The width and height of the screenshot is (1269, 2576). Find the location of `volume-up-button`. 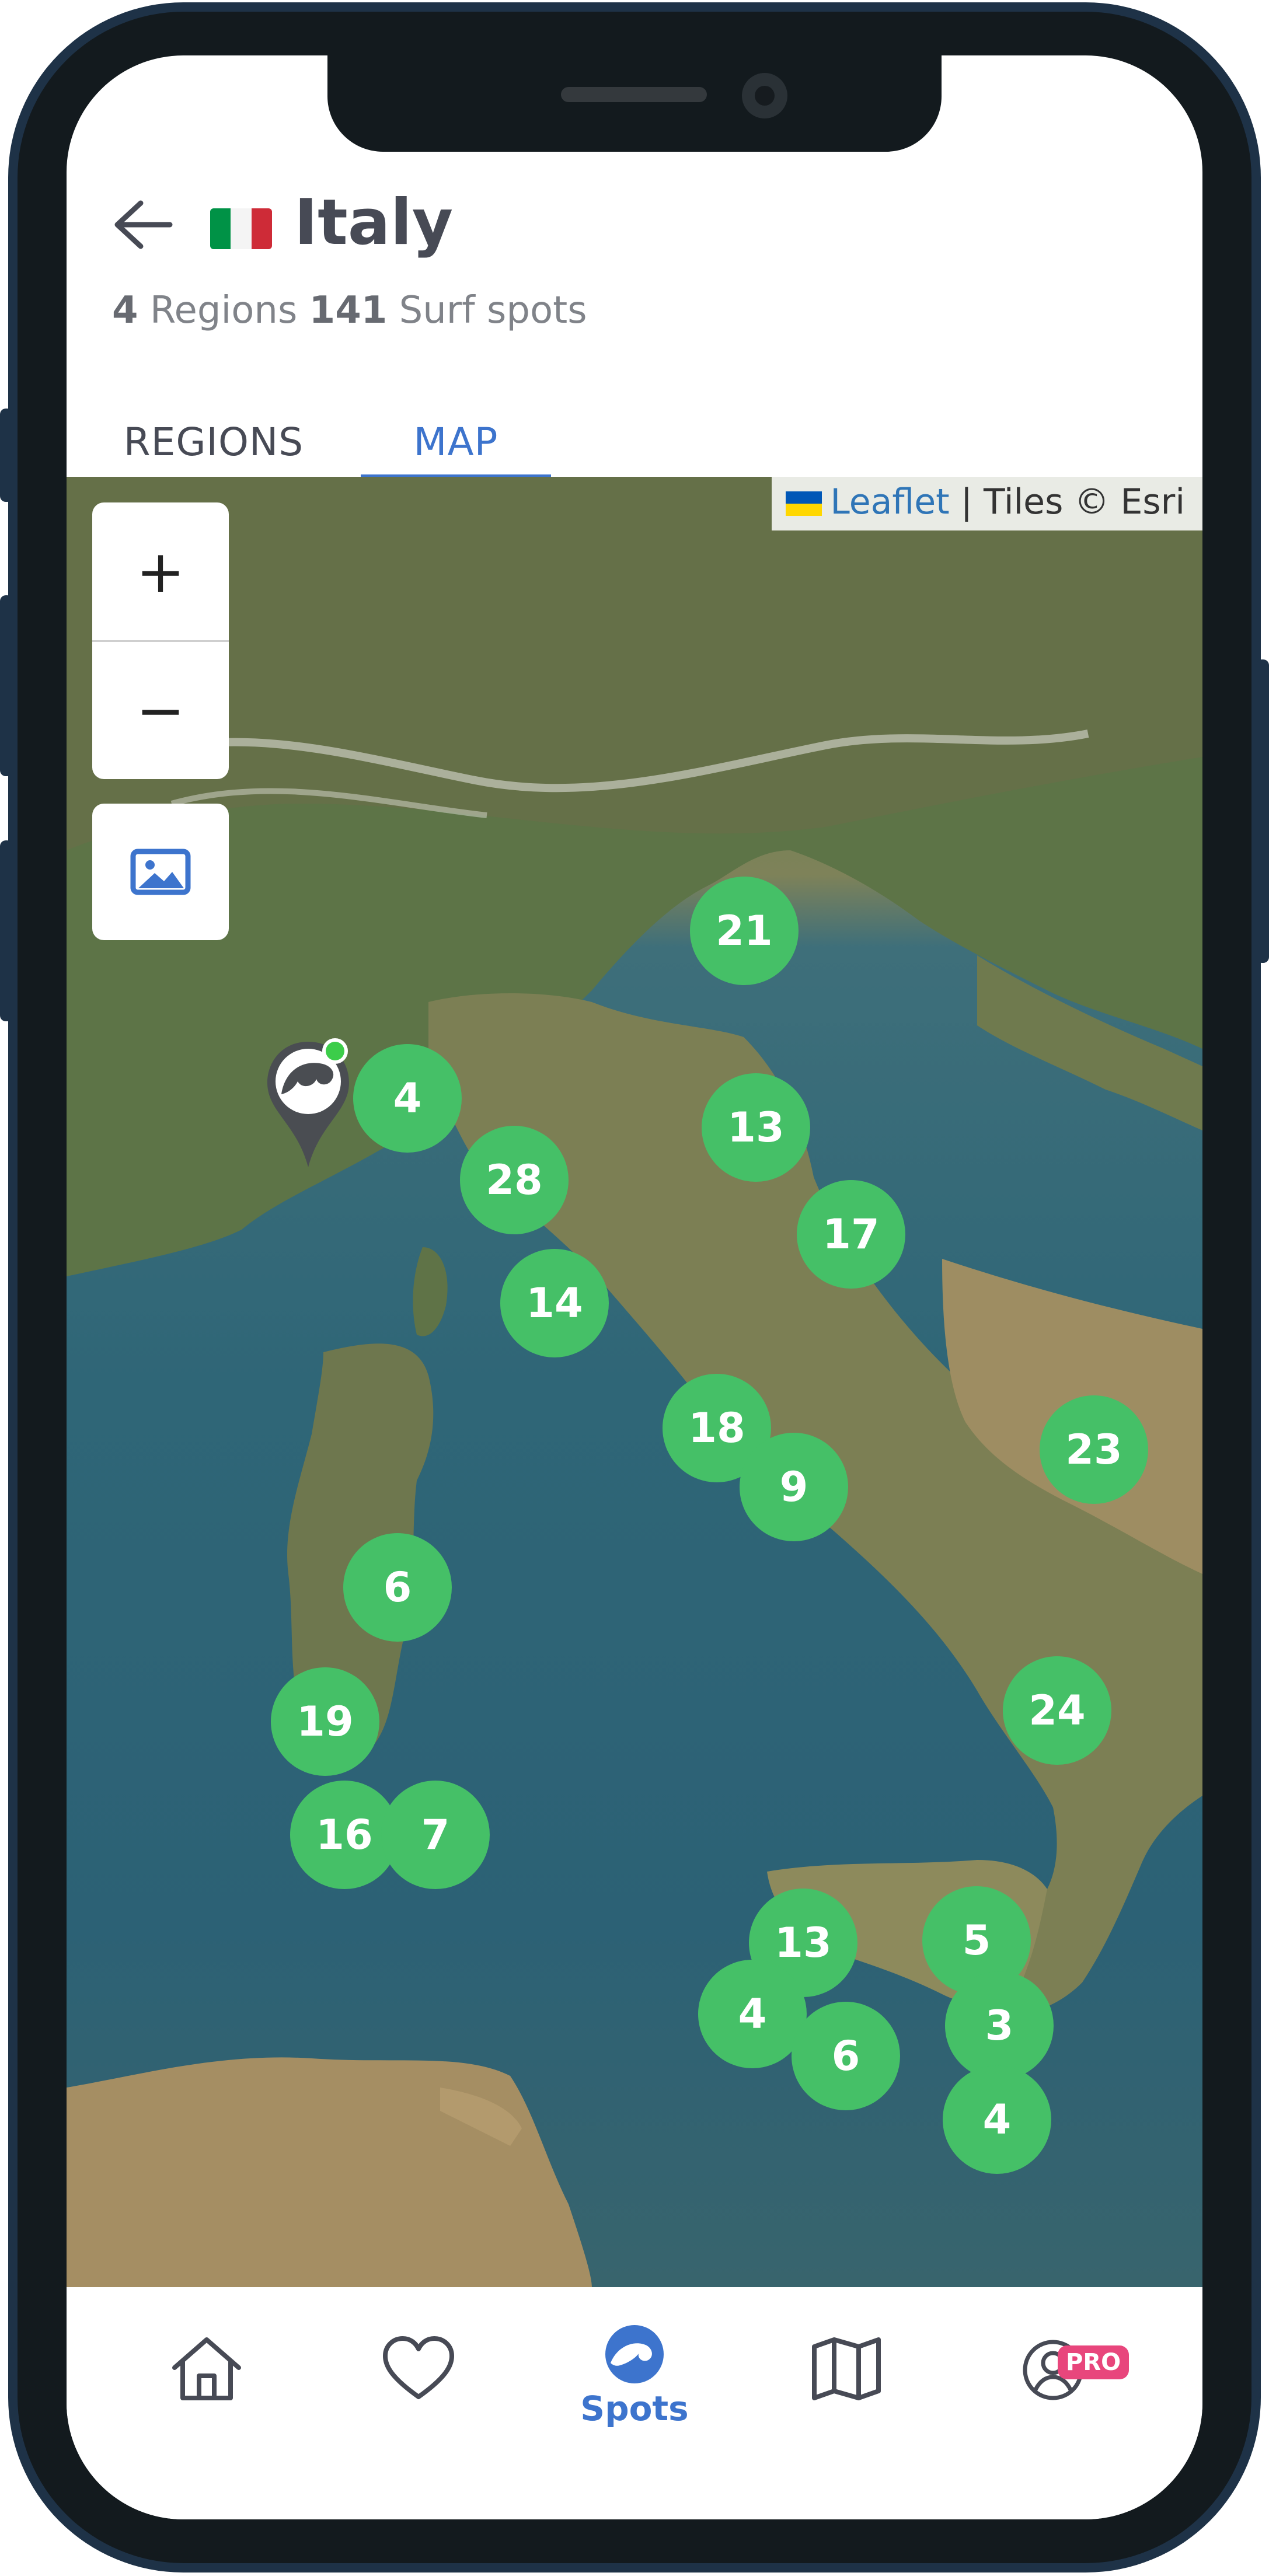

volume-up-button is located at coordinates (7, 685).